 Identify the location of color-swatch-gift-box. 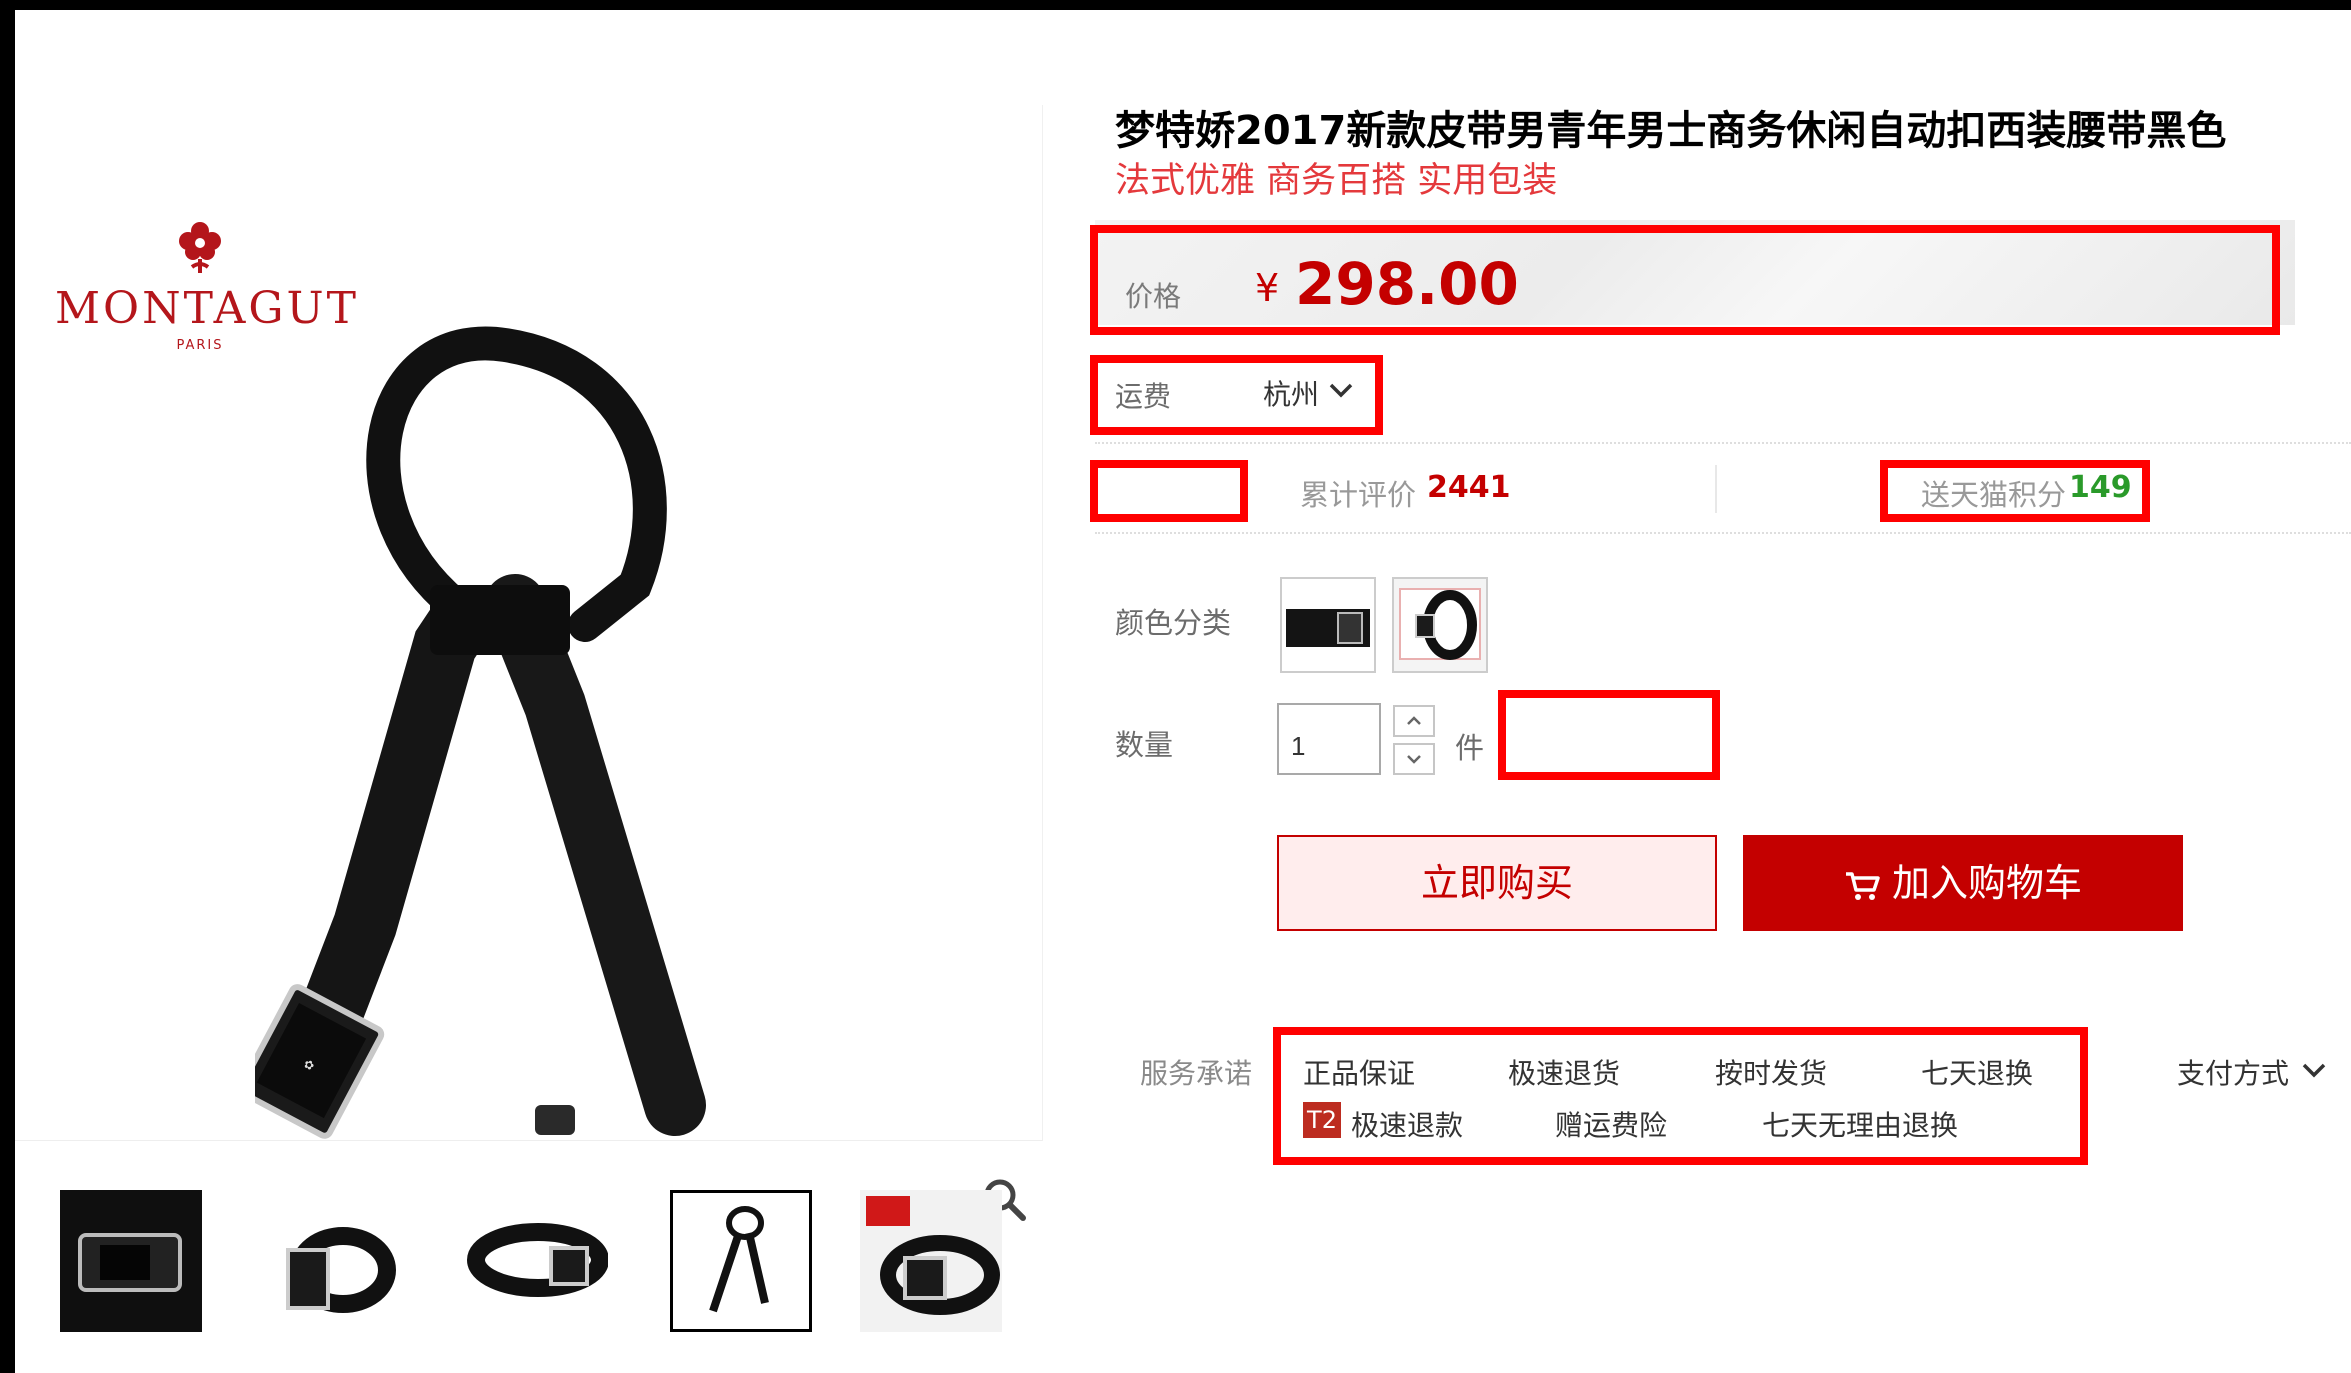
(1440, 625).